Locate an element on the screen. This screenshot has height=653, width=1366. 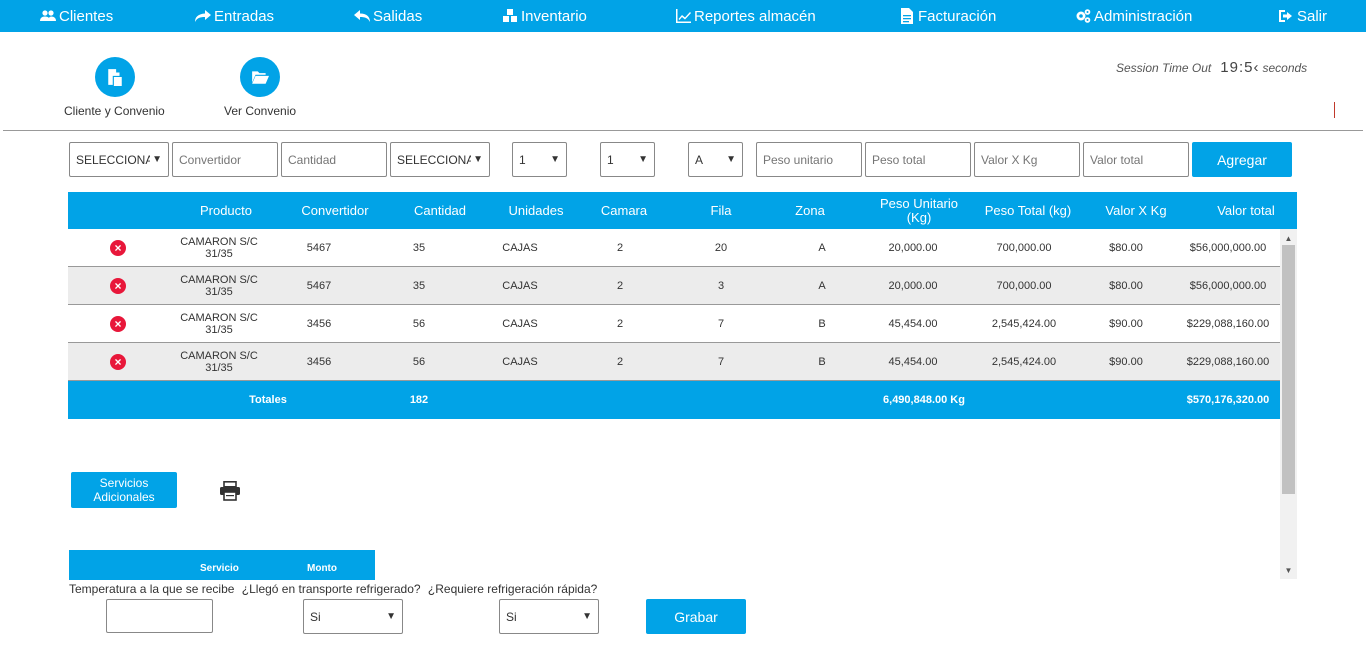
cell-value-kg: $80.00 is located at coordinates (1126, 286).